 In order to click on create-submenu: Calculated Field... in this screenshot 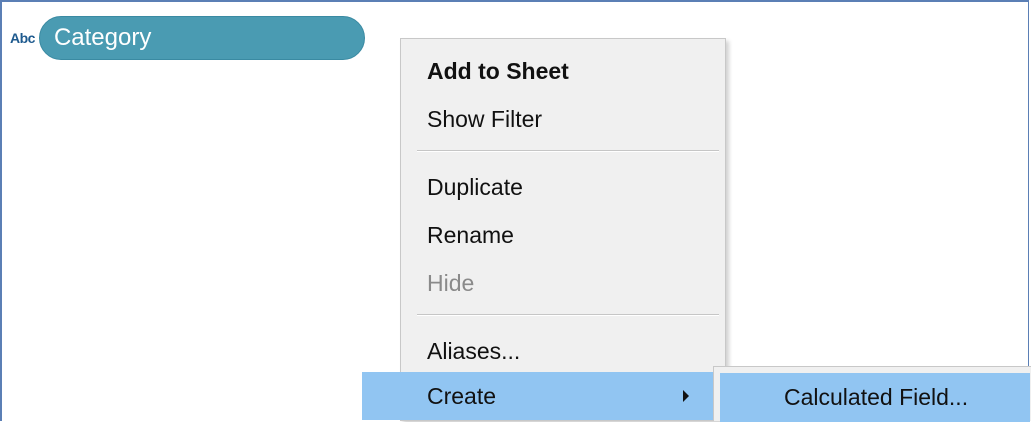, I will do `click(872, 394)`.